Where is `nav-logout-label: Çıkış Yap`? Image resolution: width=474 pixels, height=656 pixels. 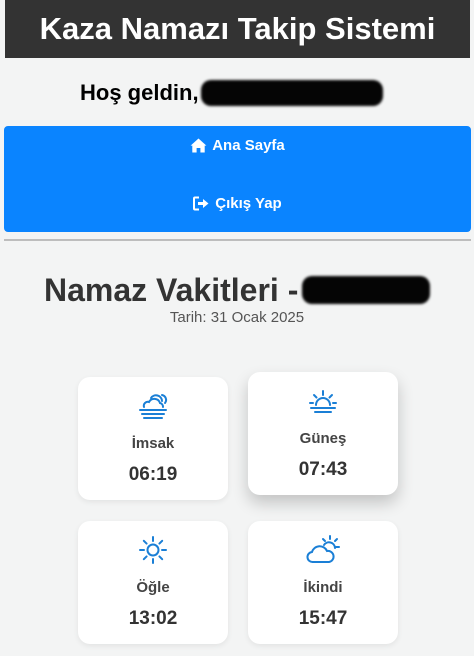 nav-logout-label: Çıkış Yap is located at coordinates (248, 203).